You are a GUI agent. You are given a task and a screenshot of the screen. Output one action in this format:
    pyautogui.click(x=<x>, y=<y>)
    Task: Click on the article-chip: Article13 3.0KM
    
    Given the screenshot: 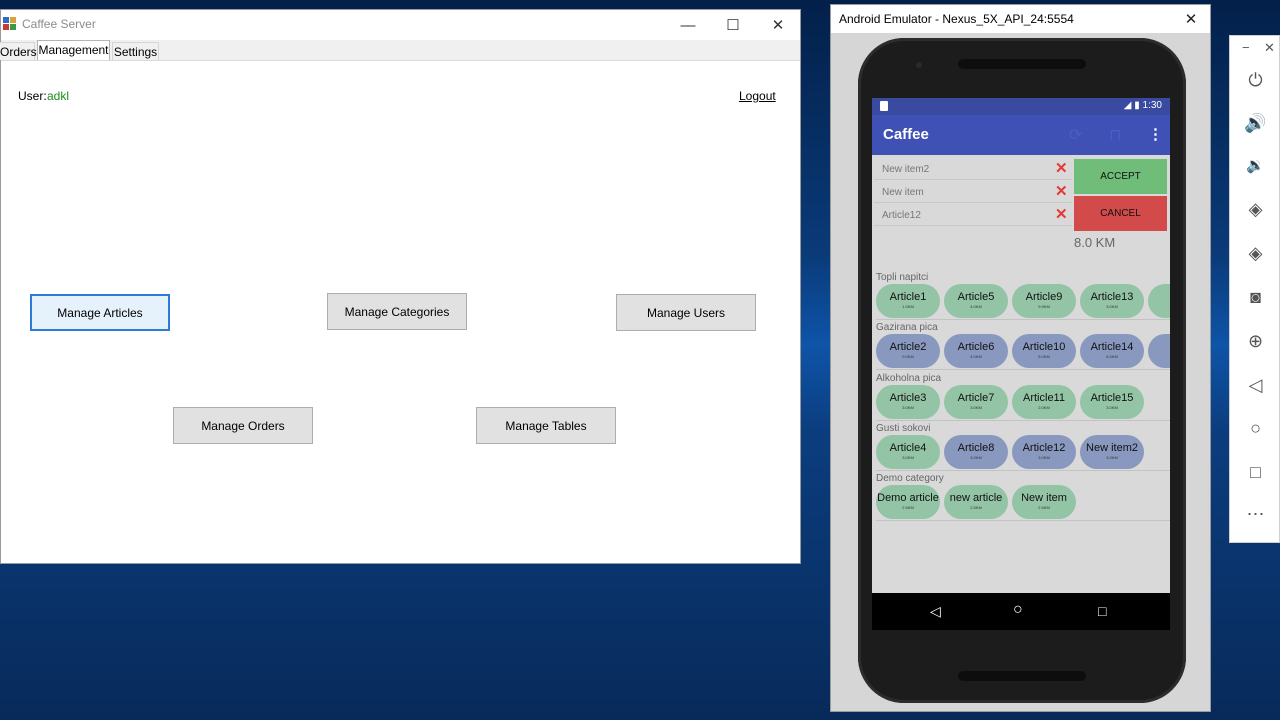 What is the action you would take?
    pyautogui.click(x=1112, y=301)
    